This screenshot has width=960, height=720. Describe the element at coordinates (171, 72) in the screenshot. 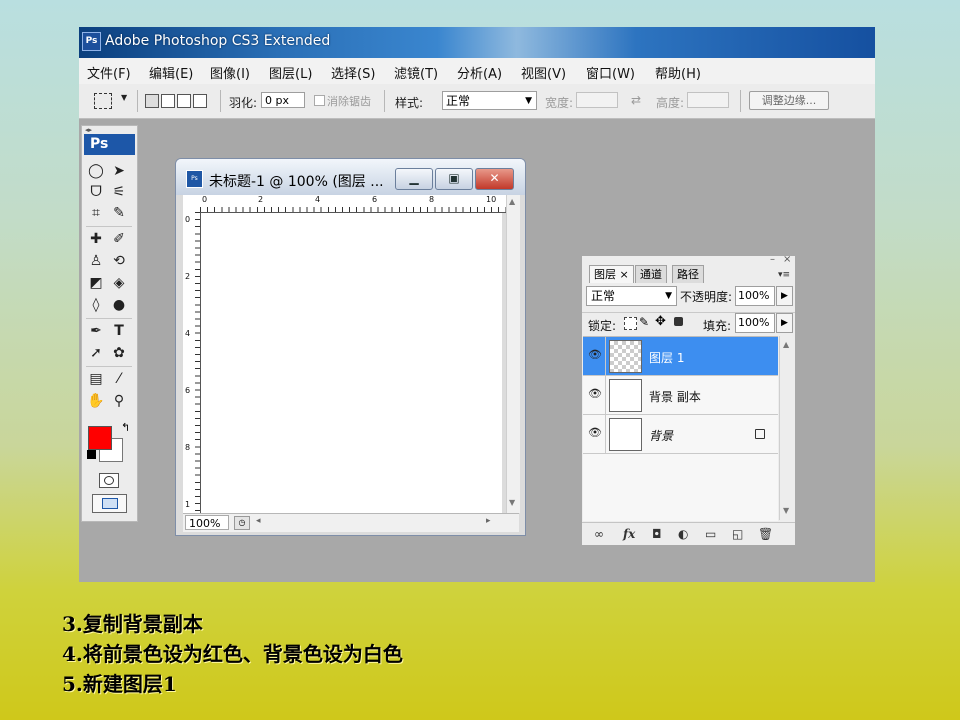

I see `menu-edit: 编辑(E)` at that location.